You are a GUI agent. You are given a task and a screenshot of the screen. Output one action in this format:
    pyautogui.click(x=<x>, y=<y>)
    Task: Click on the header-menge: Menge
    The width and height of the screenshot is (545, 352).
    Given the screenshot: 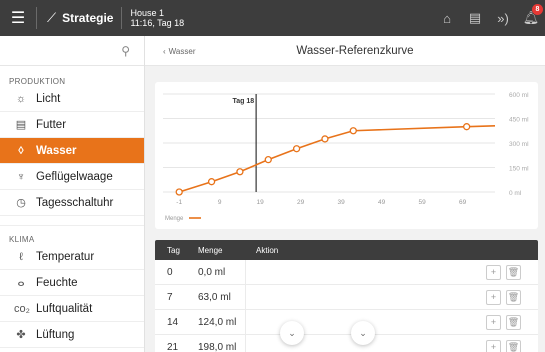 What is the action you would take?
    pyautogui.click(x=210, y=250)
    